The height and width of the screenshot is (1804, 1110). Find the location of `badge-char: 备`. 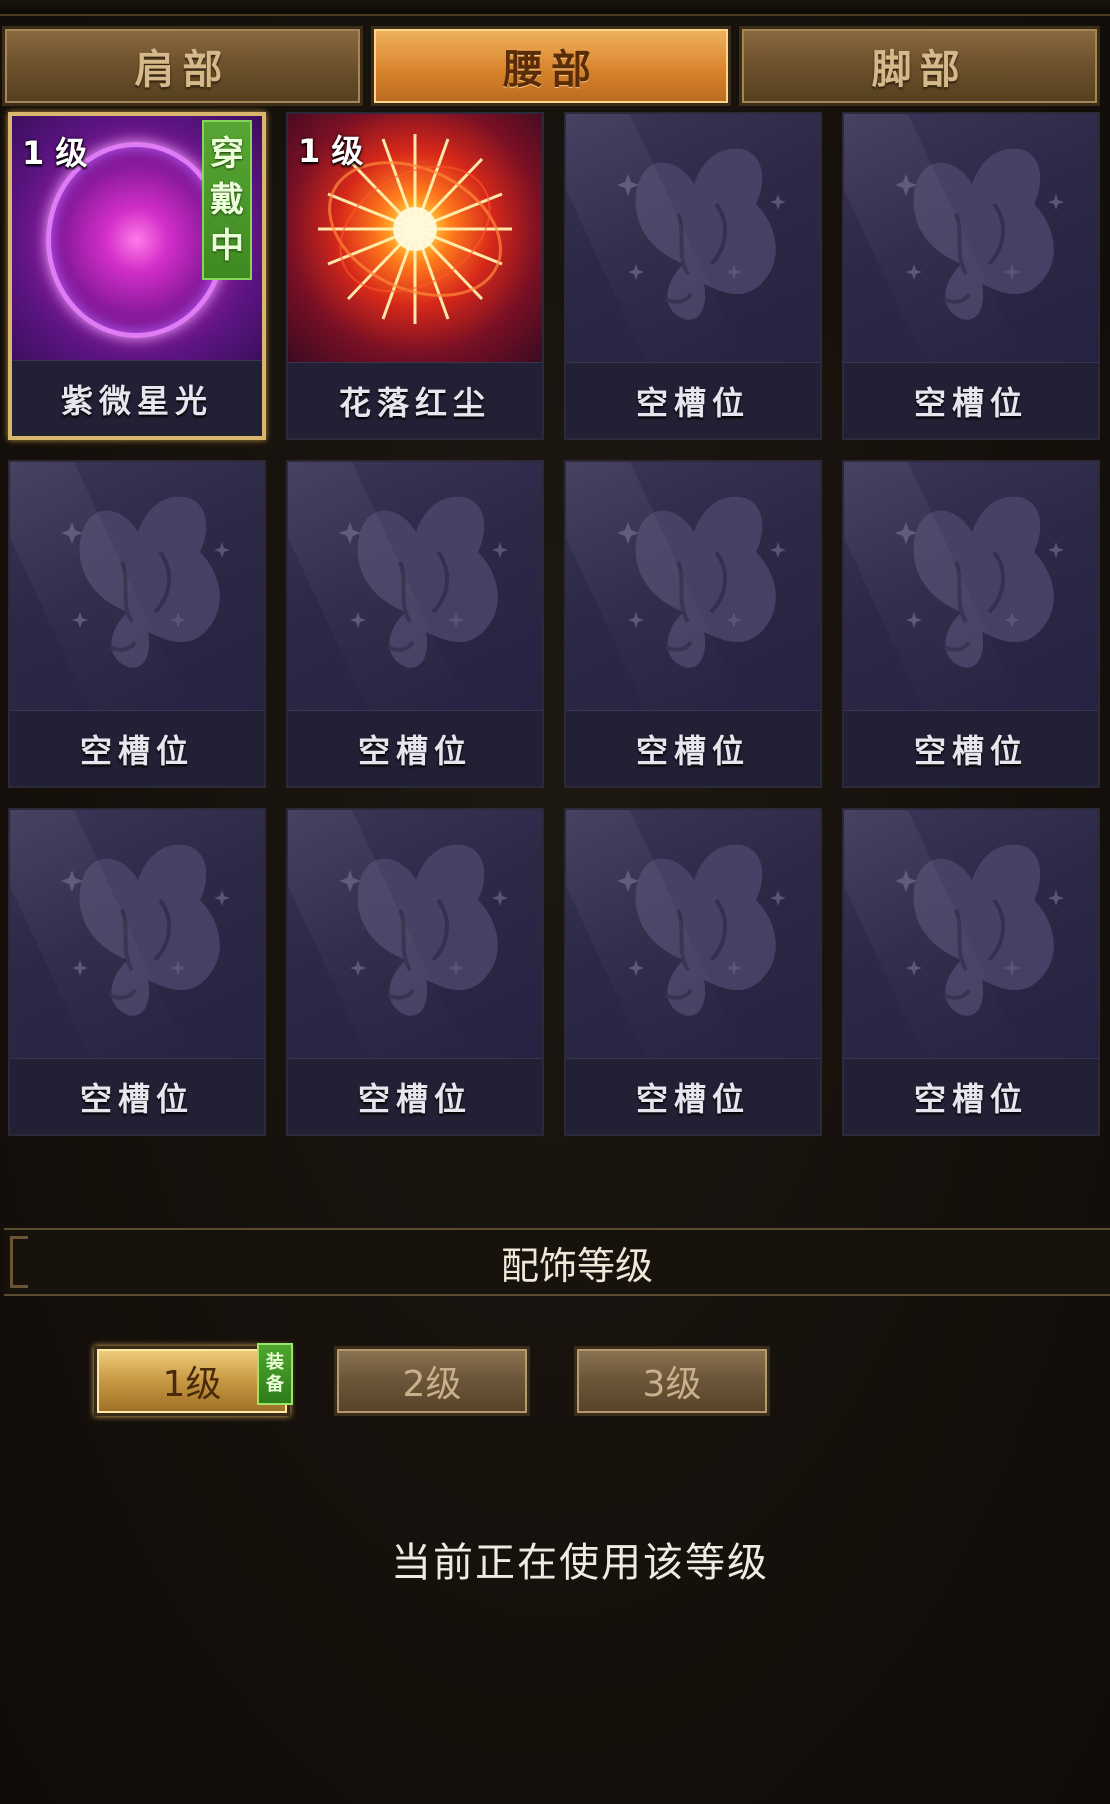

badge-char: 备 is located at coordinates (275, 1384).